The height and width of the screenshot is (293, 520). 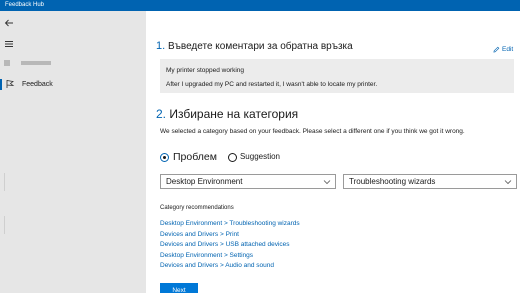 I want to click on nav-item-icon-placeholder, so click(x=7, y=63).